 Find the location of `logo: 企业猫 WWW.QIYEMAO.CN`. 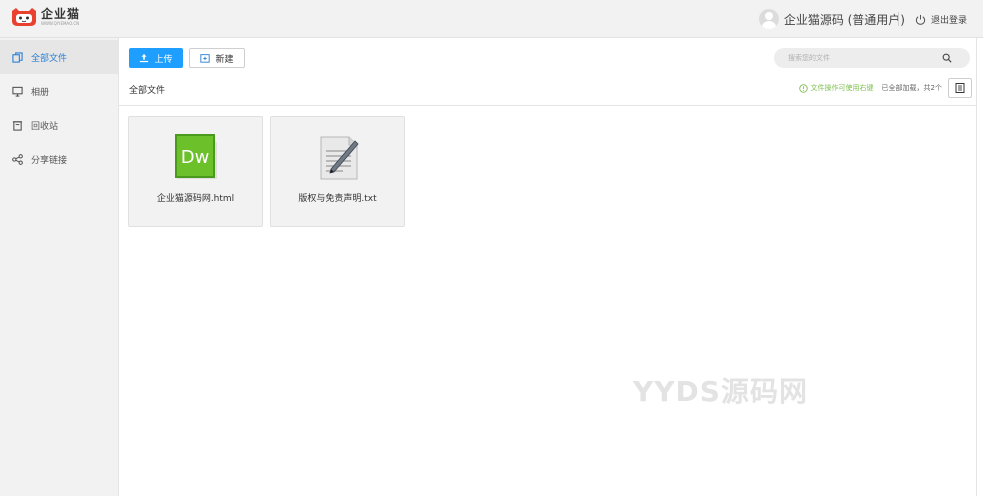

logo: 企业猫 WWW.QIYEMAO.CN is located at coordinates (50, 19).